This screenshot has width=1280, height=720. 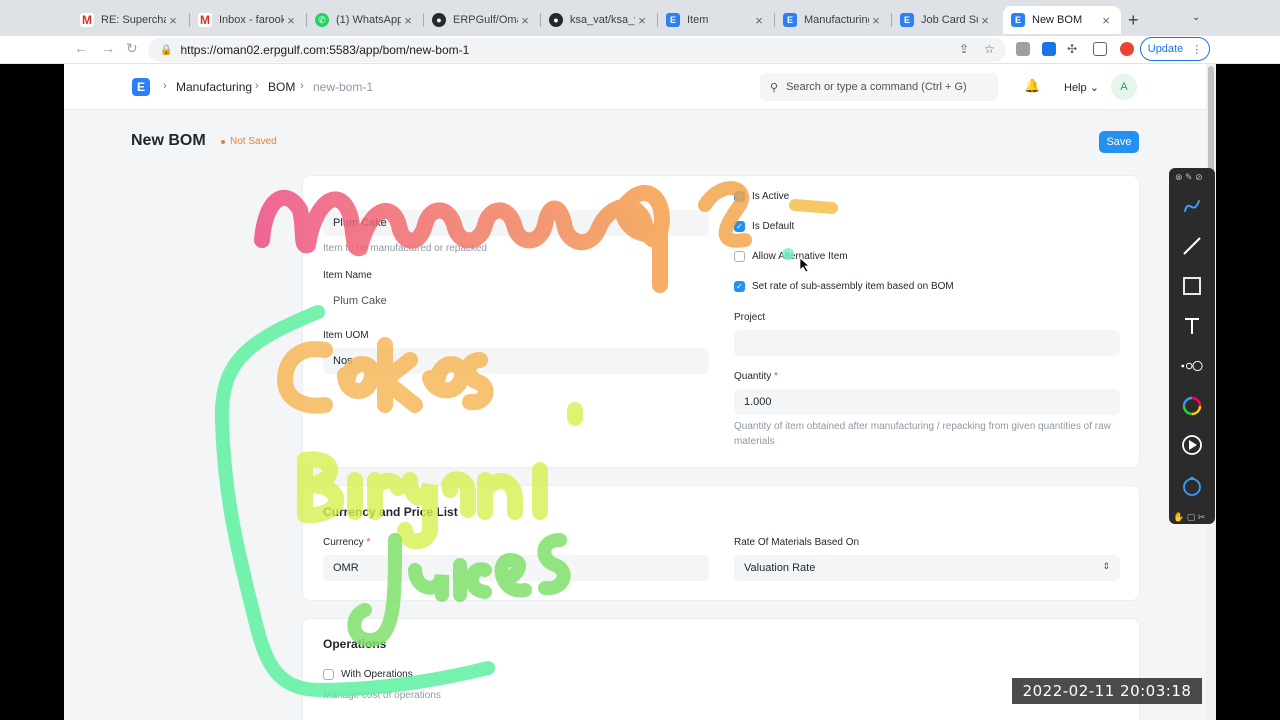 What do you see at coordinates (602, 20) in the screenshot?
I see `tab-title: ksa_vat/ksa_v` at bounding box center [602, 20].